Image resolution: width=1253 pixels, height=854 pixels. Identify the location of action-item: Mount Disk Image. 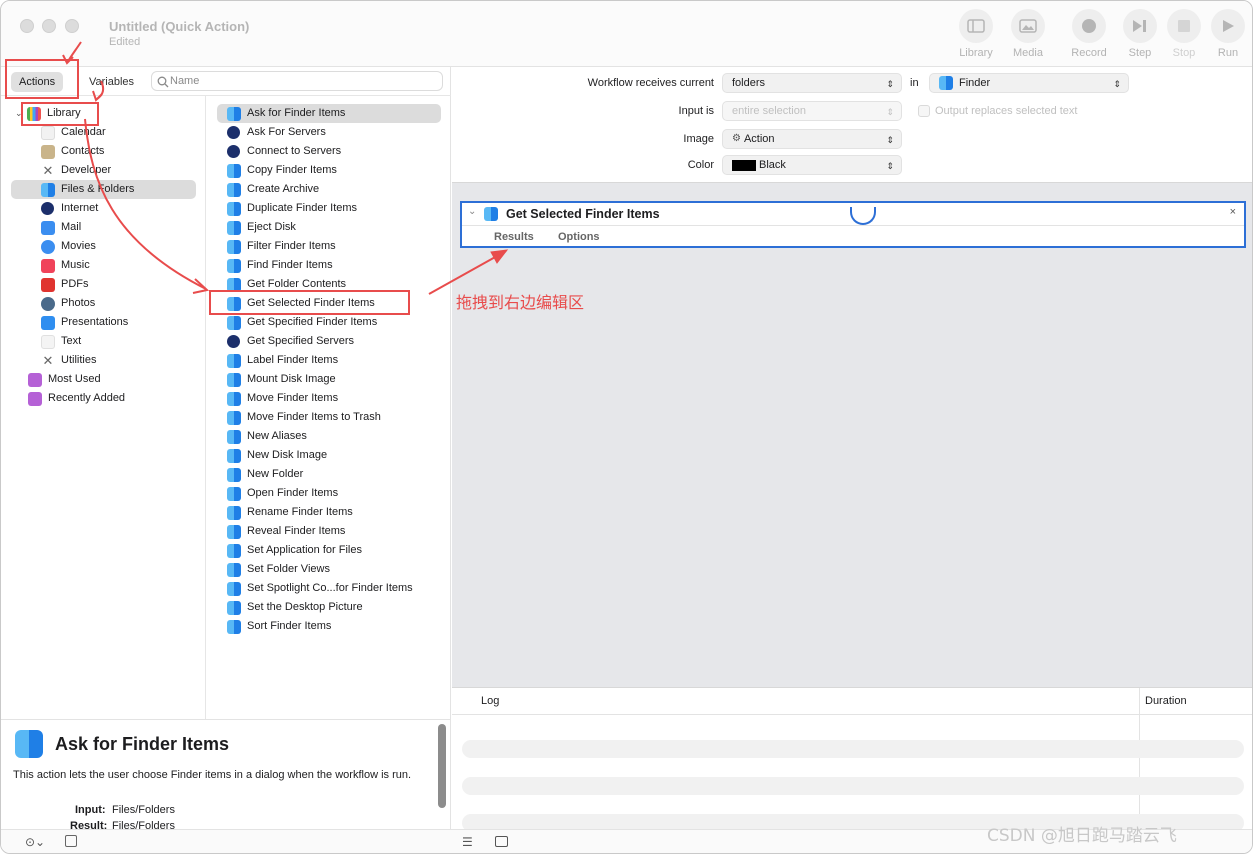
(329, 379).